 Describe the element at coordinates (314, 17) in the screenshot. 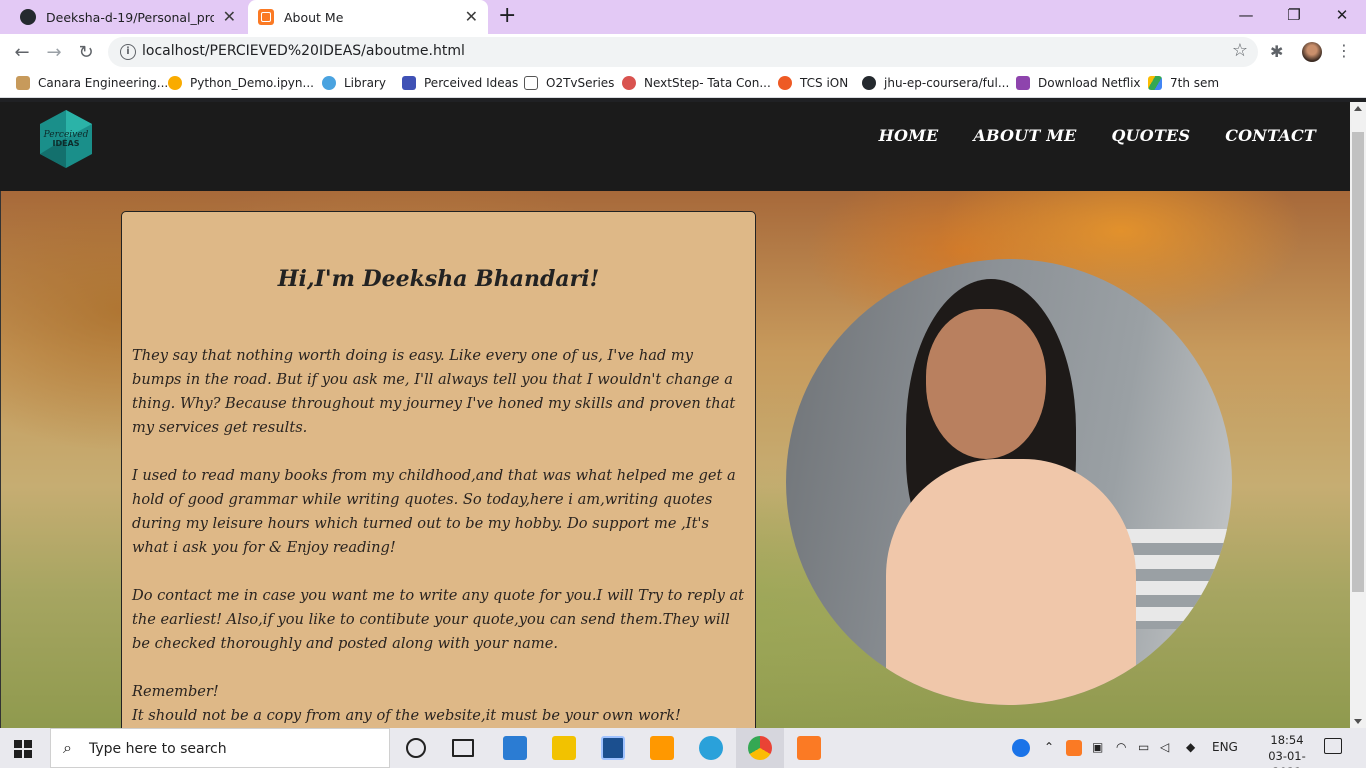

I see `tab-title: About Me` at that location.